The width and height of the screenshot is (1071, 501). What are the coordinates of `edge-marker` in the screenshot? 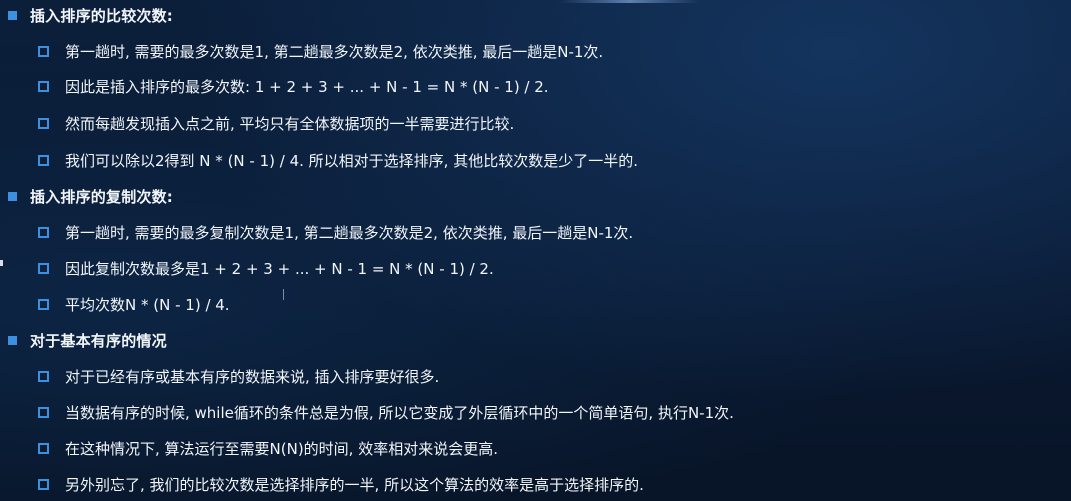 It's located at (1, 263).